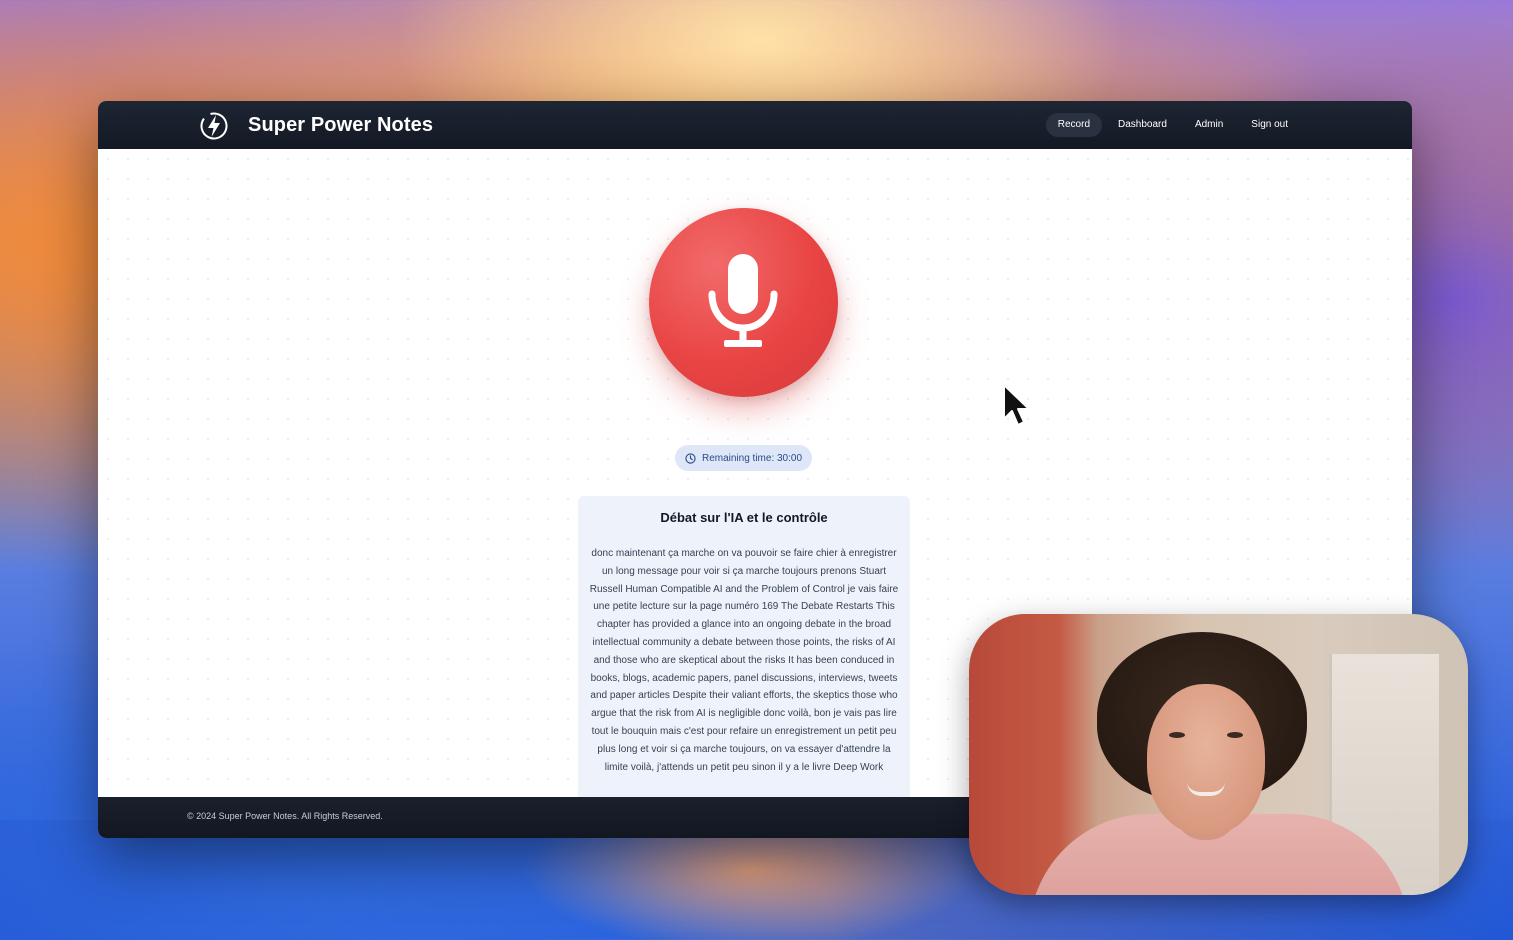  Describe the element at coordinates (1235, 735) in the screenshot. I see `webcam-eye-right` at that location.